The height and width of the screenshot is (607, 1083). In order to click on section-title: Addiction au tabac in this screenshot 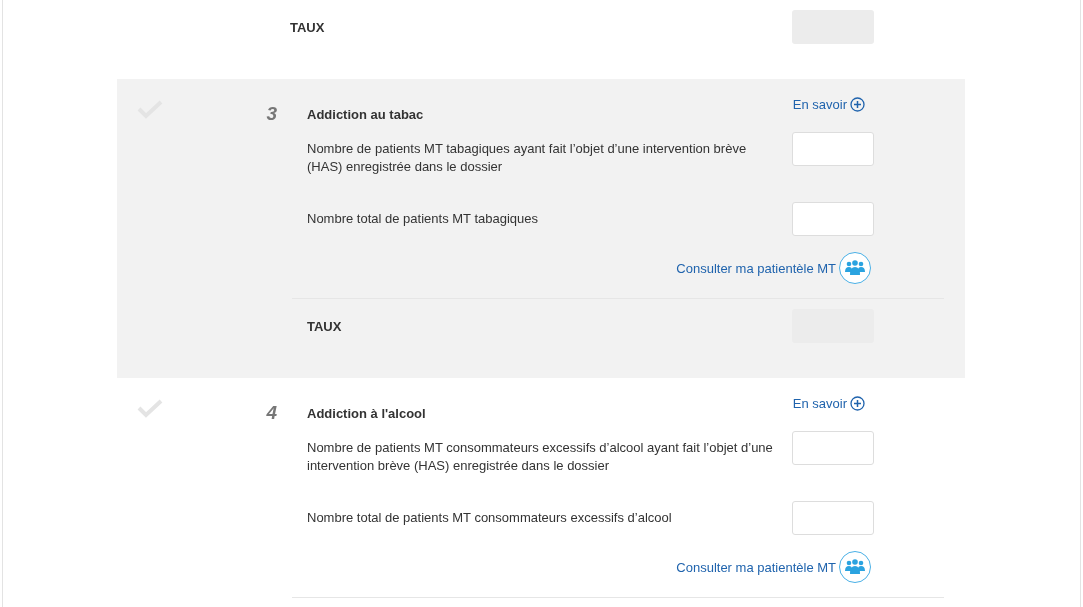, I will do `click(365, 114)`.